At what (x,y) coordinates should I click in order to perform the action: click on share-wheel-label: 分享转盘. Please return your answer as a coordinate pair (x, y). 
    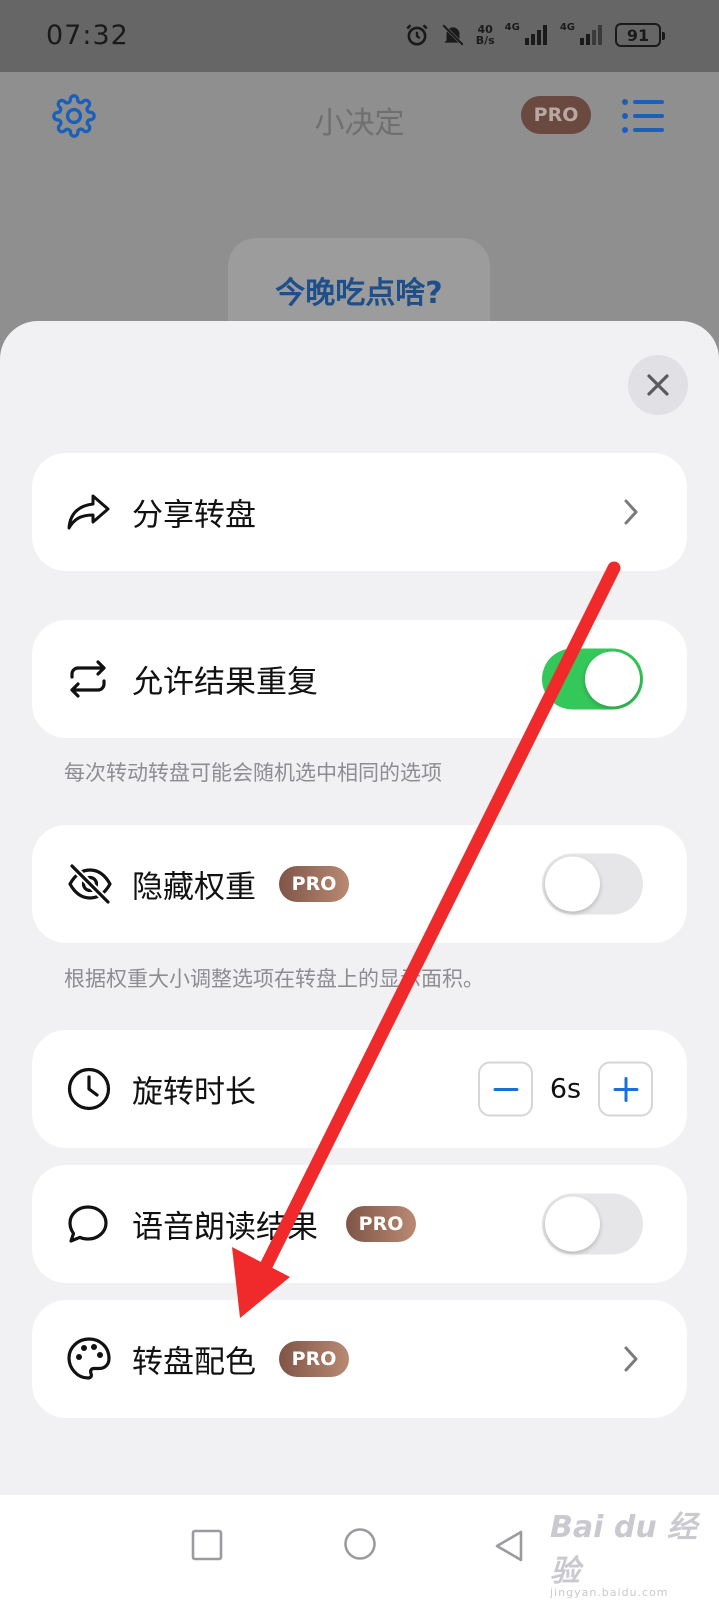
    Looking at the image, I should click on (194, 515).